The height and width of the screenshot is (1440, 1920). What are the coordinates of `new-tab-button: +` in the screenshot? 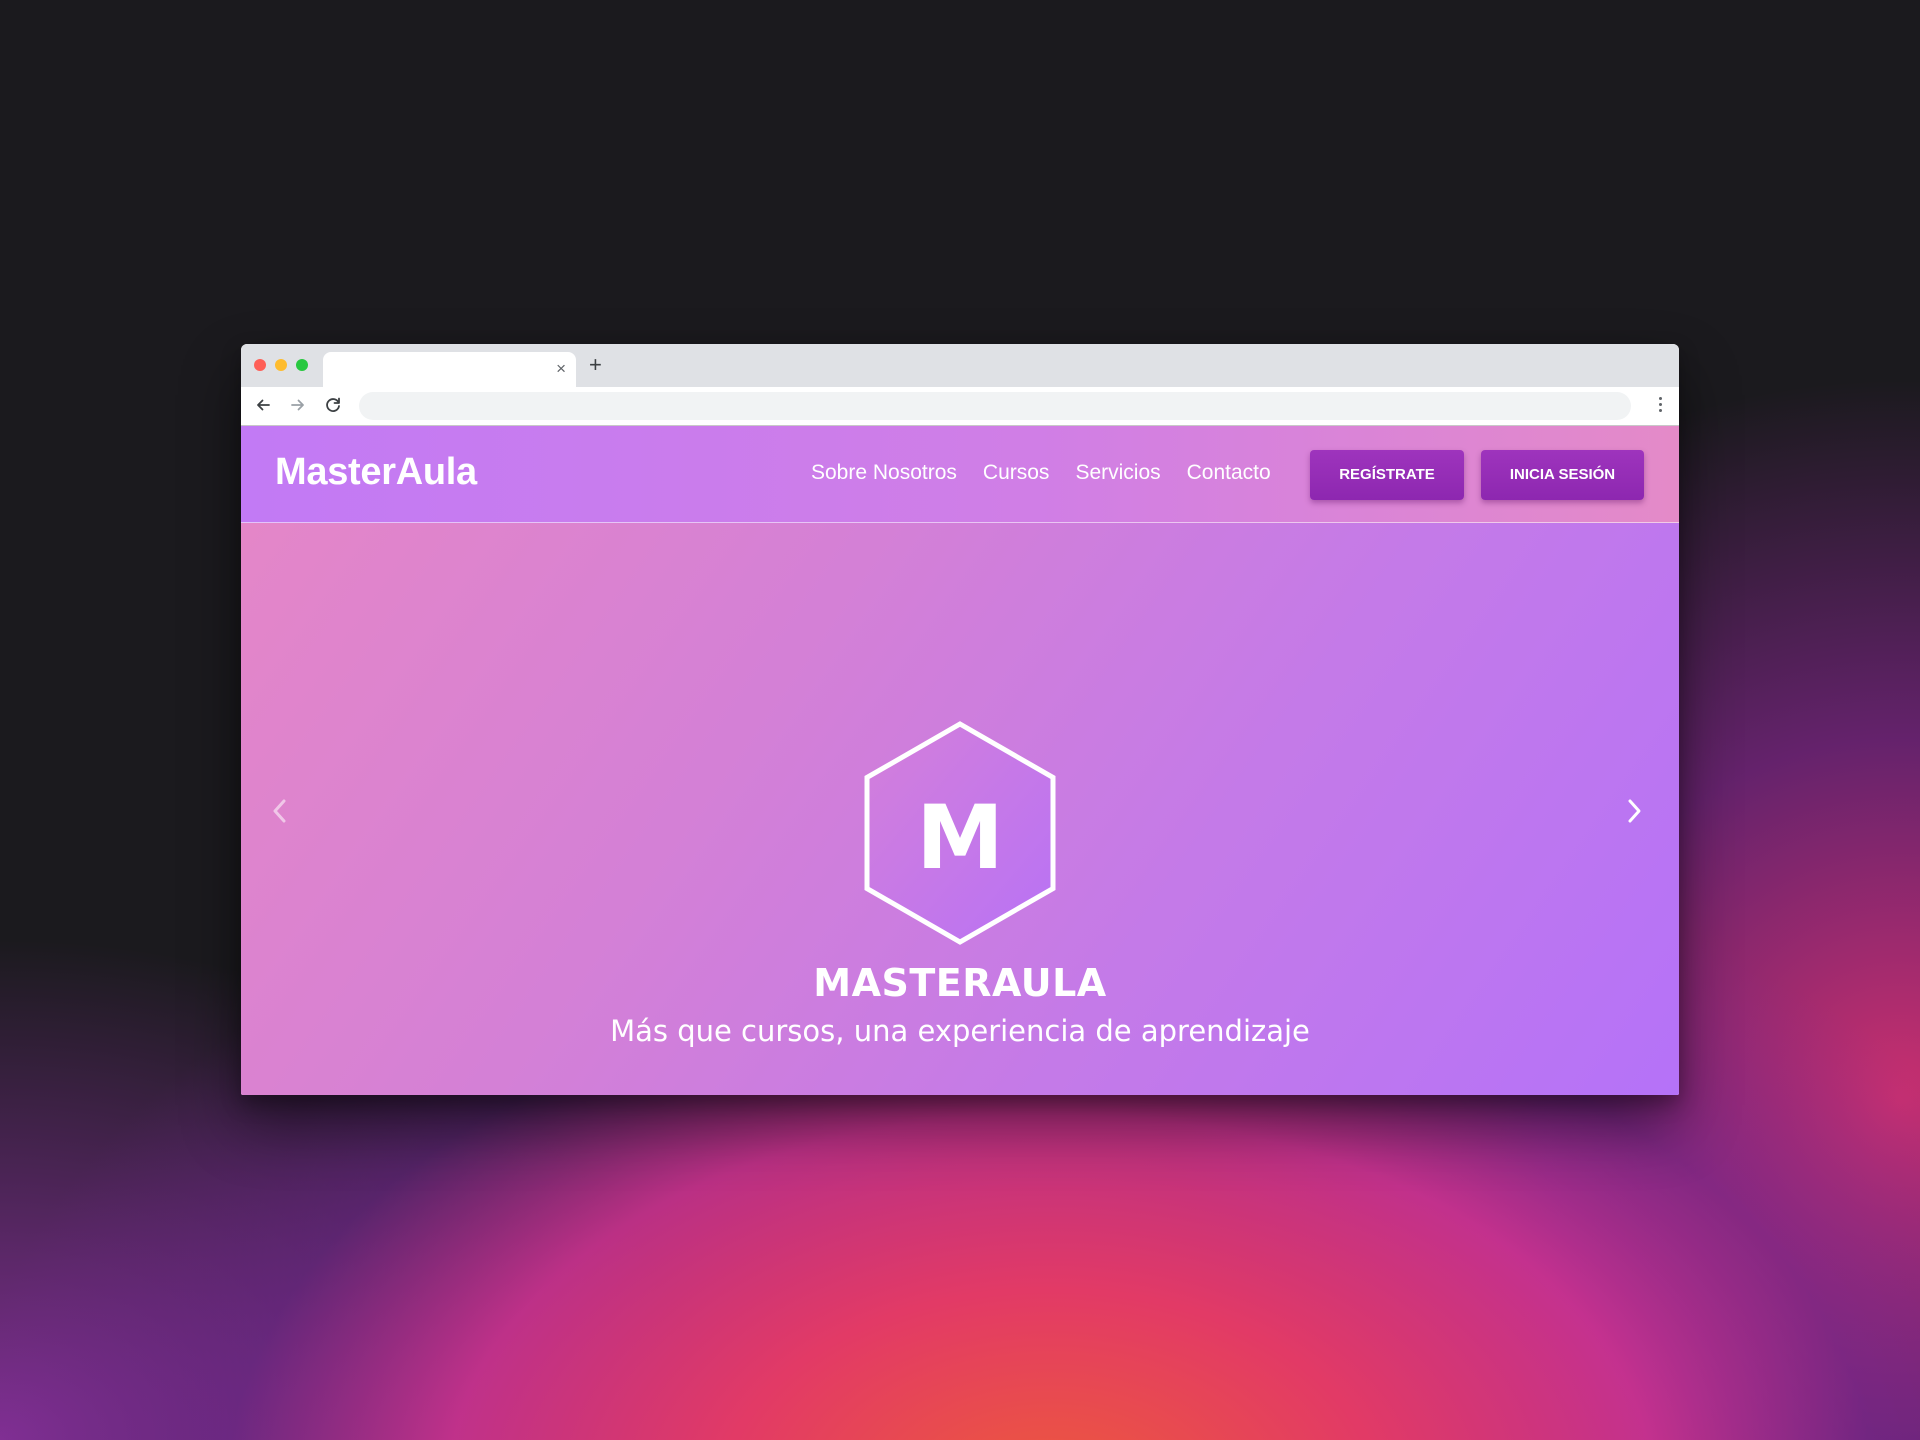 It's located at (595, 365).